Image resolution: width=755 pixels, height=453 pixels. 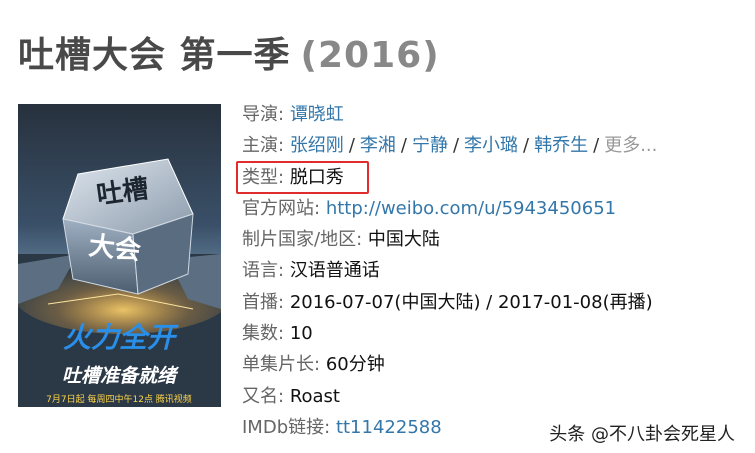 What do you see at coordinates (263, 114) in the screenshot?
I see `director-label: 导演:` at bounding box center [263, 114].